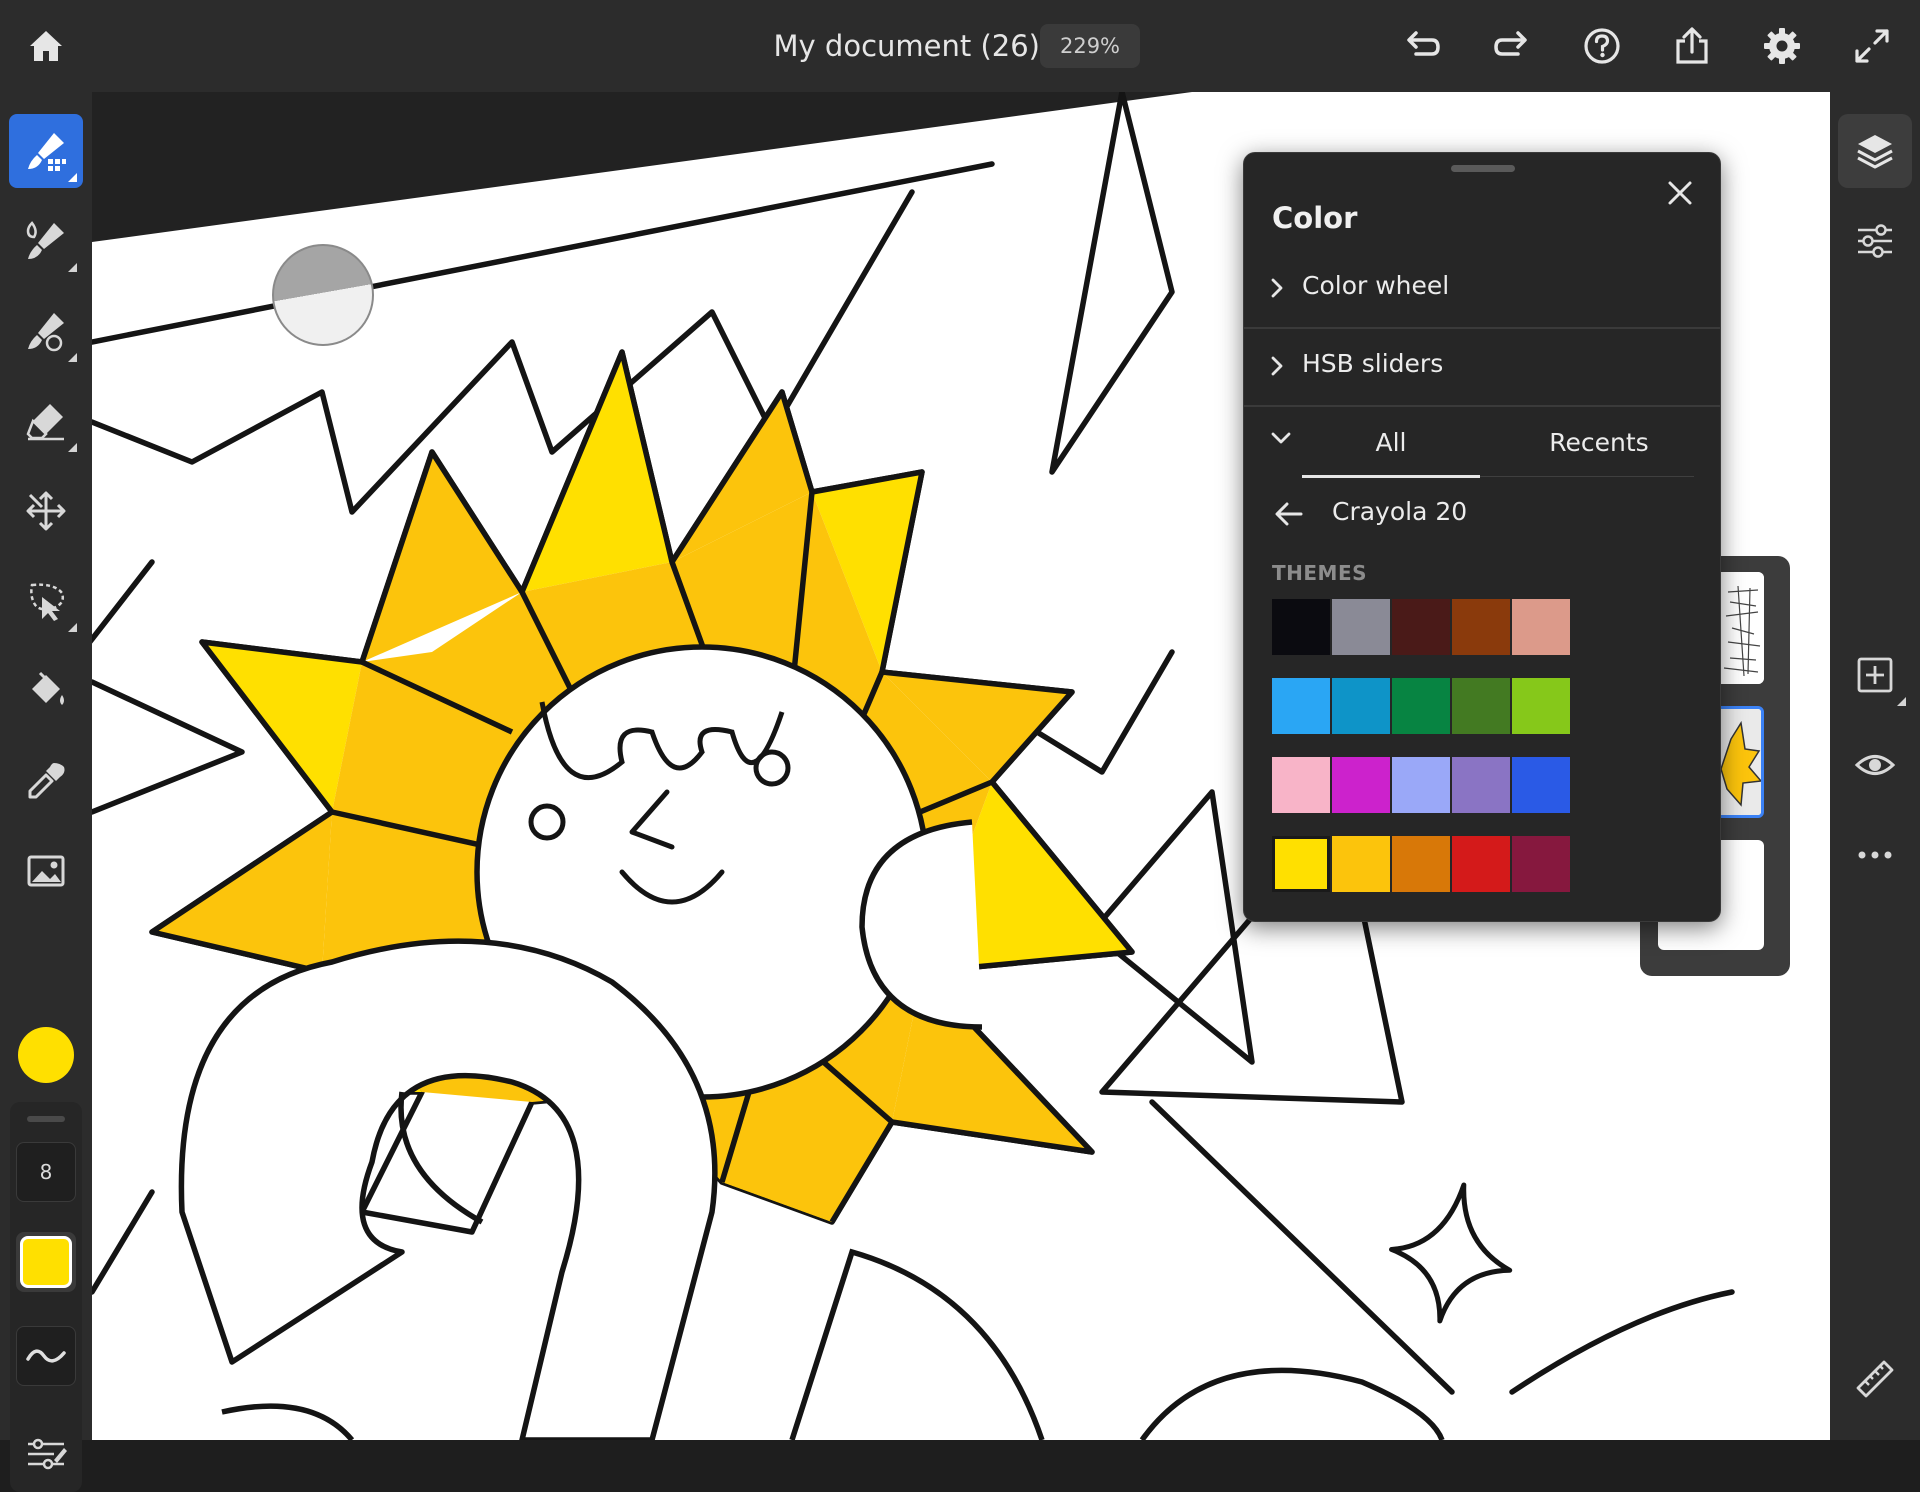 This screenshot has height=1492, width=1920. I want to click on redo-button, so click(1512, 46).